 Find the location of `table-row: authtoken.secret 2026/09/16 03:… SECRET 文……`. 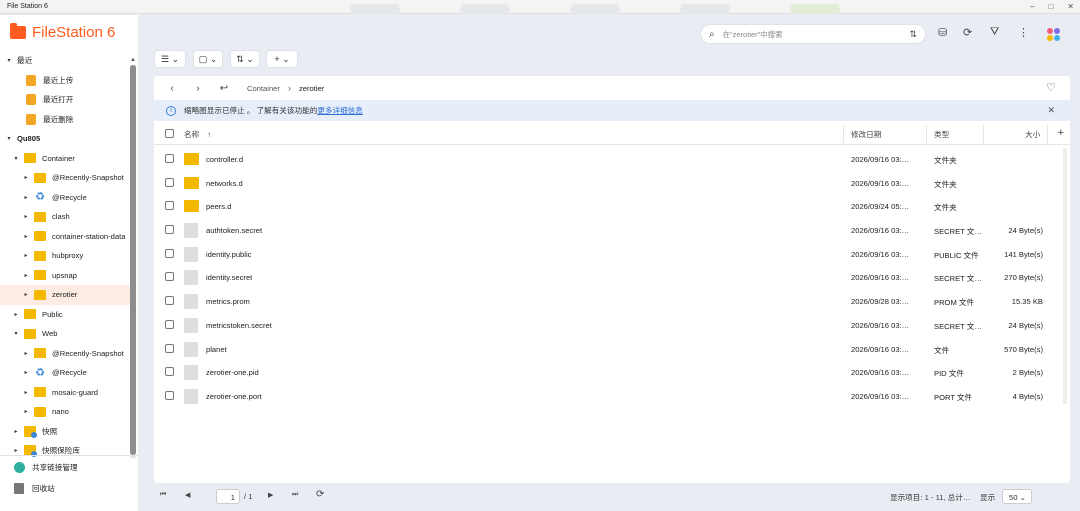

table-row: authtoken.secret 2026/09/16 03:… SECRET 文…… is located at coordinates (612, 230).